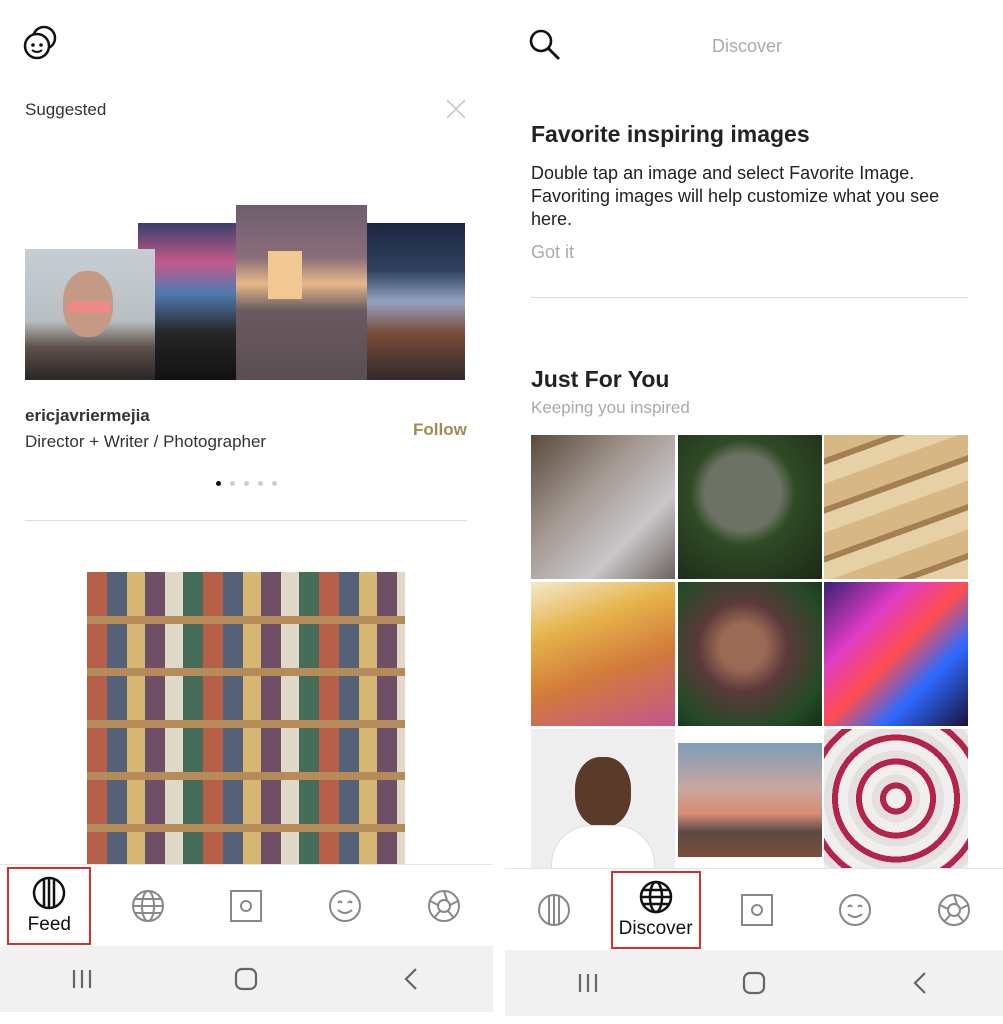 The height and width of the screenshot is (1024, 1003). Describe the element at coordinates (49, 924) in the screenshot. I see `tab-label: Feed` at that location.